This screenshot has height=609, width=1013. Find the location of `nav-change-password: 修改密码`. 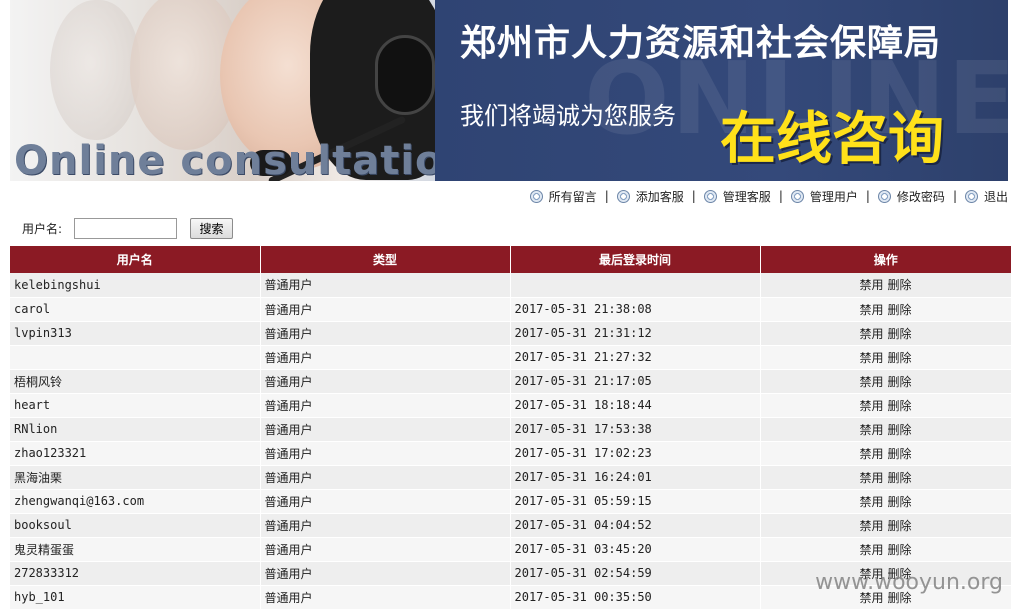

nav-change-password: 修改密码 is located at coordinates (911, 196).